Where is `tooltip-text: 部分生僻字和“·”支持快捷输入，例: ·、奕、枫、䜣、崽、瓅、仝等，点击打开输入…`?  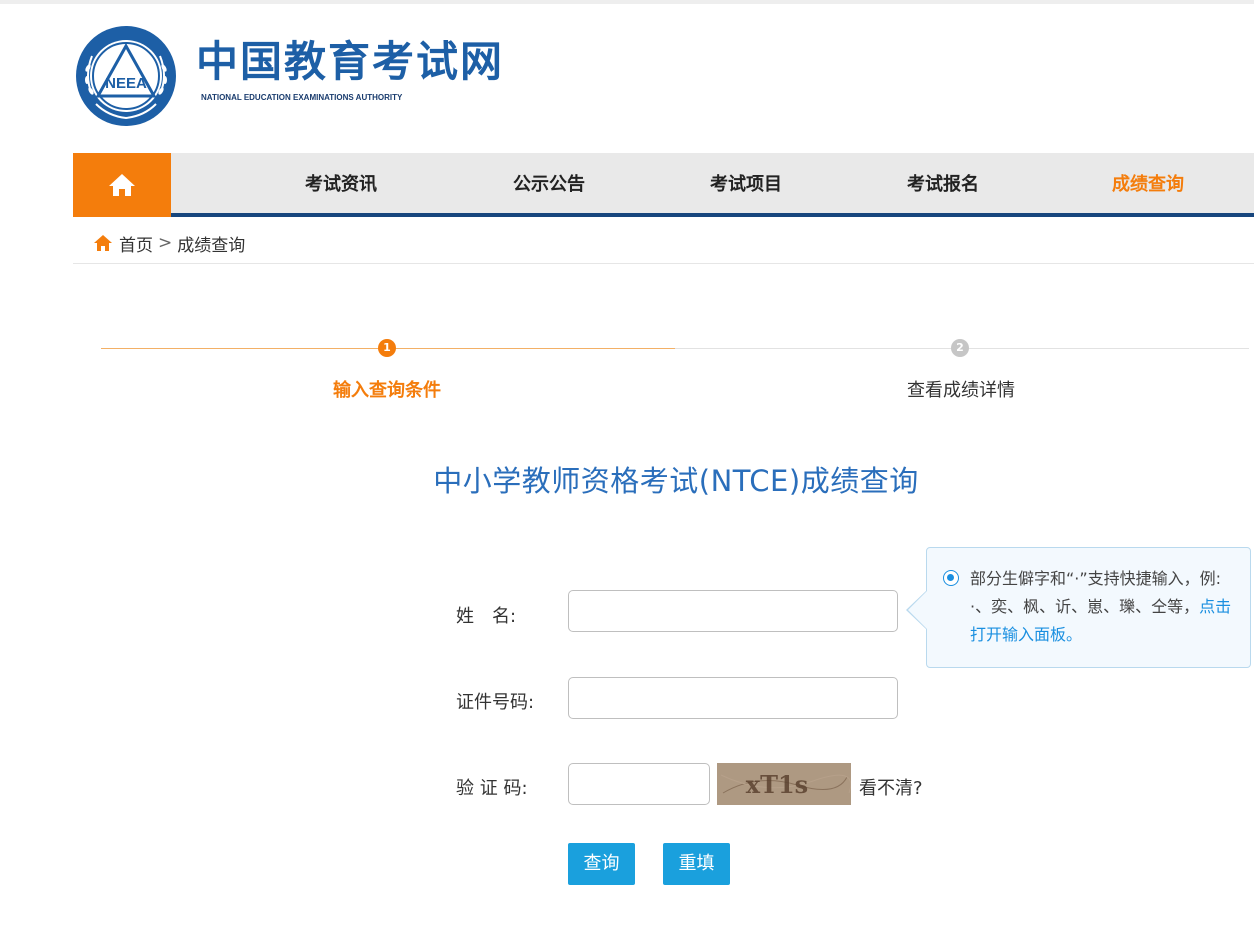 tooltip-text: 部分生僻字和“·”支持快捷输入，例: ·、奕、枫、䜣、崽、瓅、仝等，点击打开输入… is located at coordinates (1101, 607).